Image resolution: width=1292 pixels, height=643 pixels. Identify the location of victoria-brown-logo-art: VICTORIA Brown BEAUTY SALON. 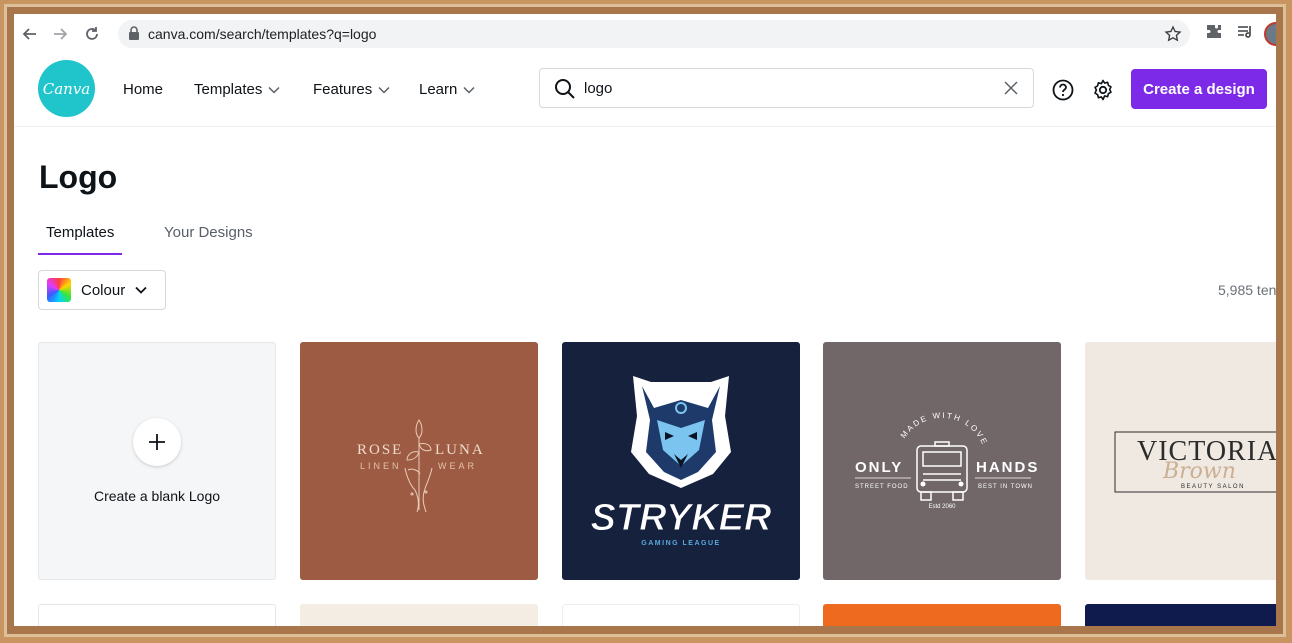
(1195, 462).